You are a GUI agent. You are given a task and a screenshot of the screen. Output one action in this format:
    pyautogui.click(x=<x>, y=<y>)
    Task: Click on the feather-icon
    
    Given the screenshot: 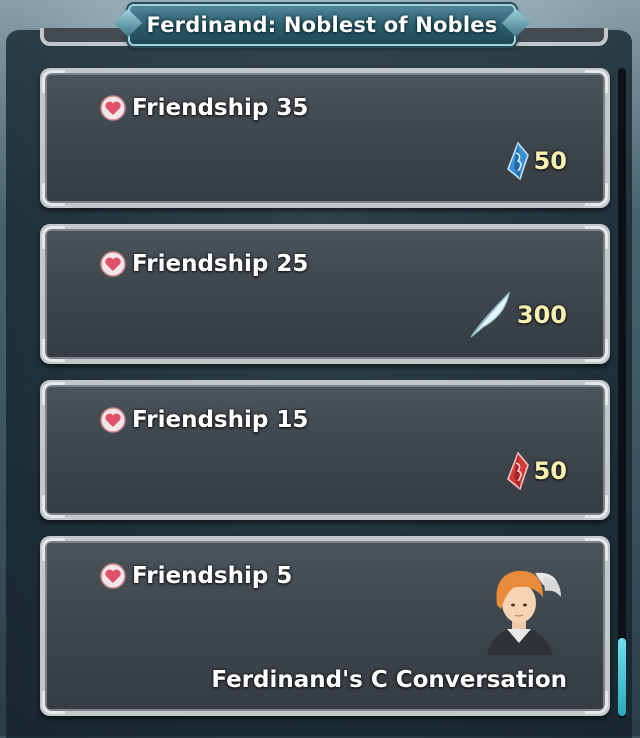 What is the action you would take?
    pyautogui.click(x=490, y=314)
    